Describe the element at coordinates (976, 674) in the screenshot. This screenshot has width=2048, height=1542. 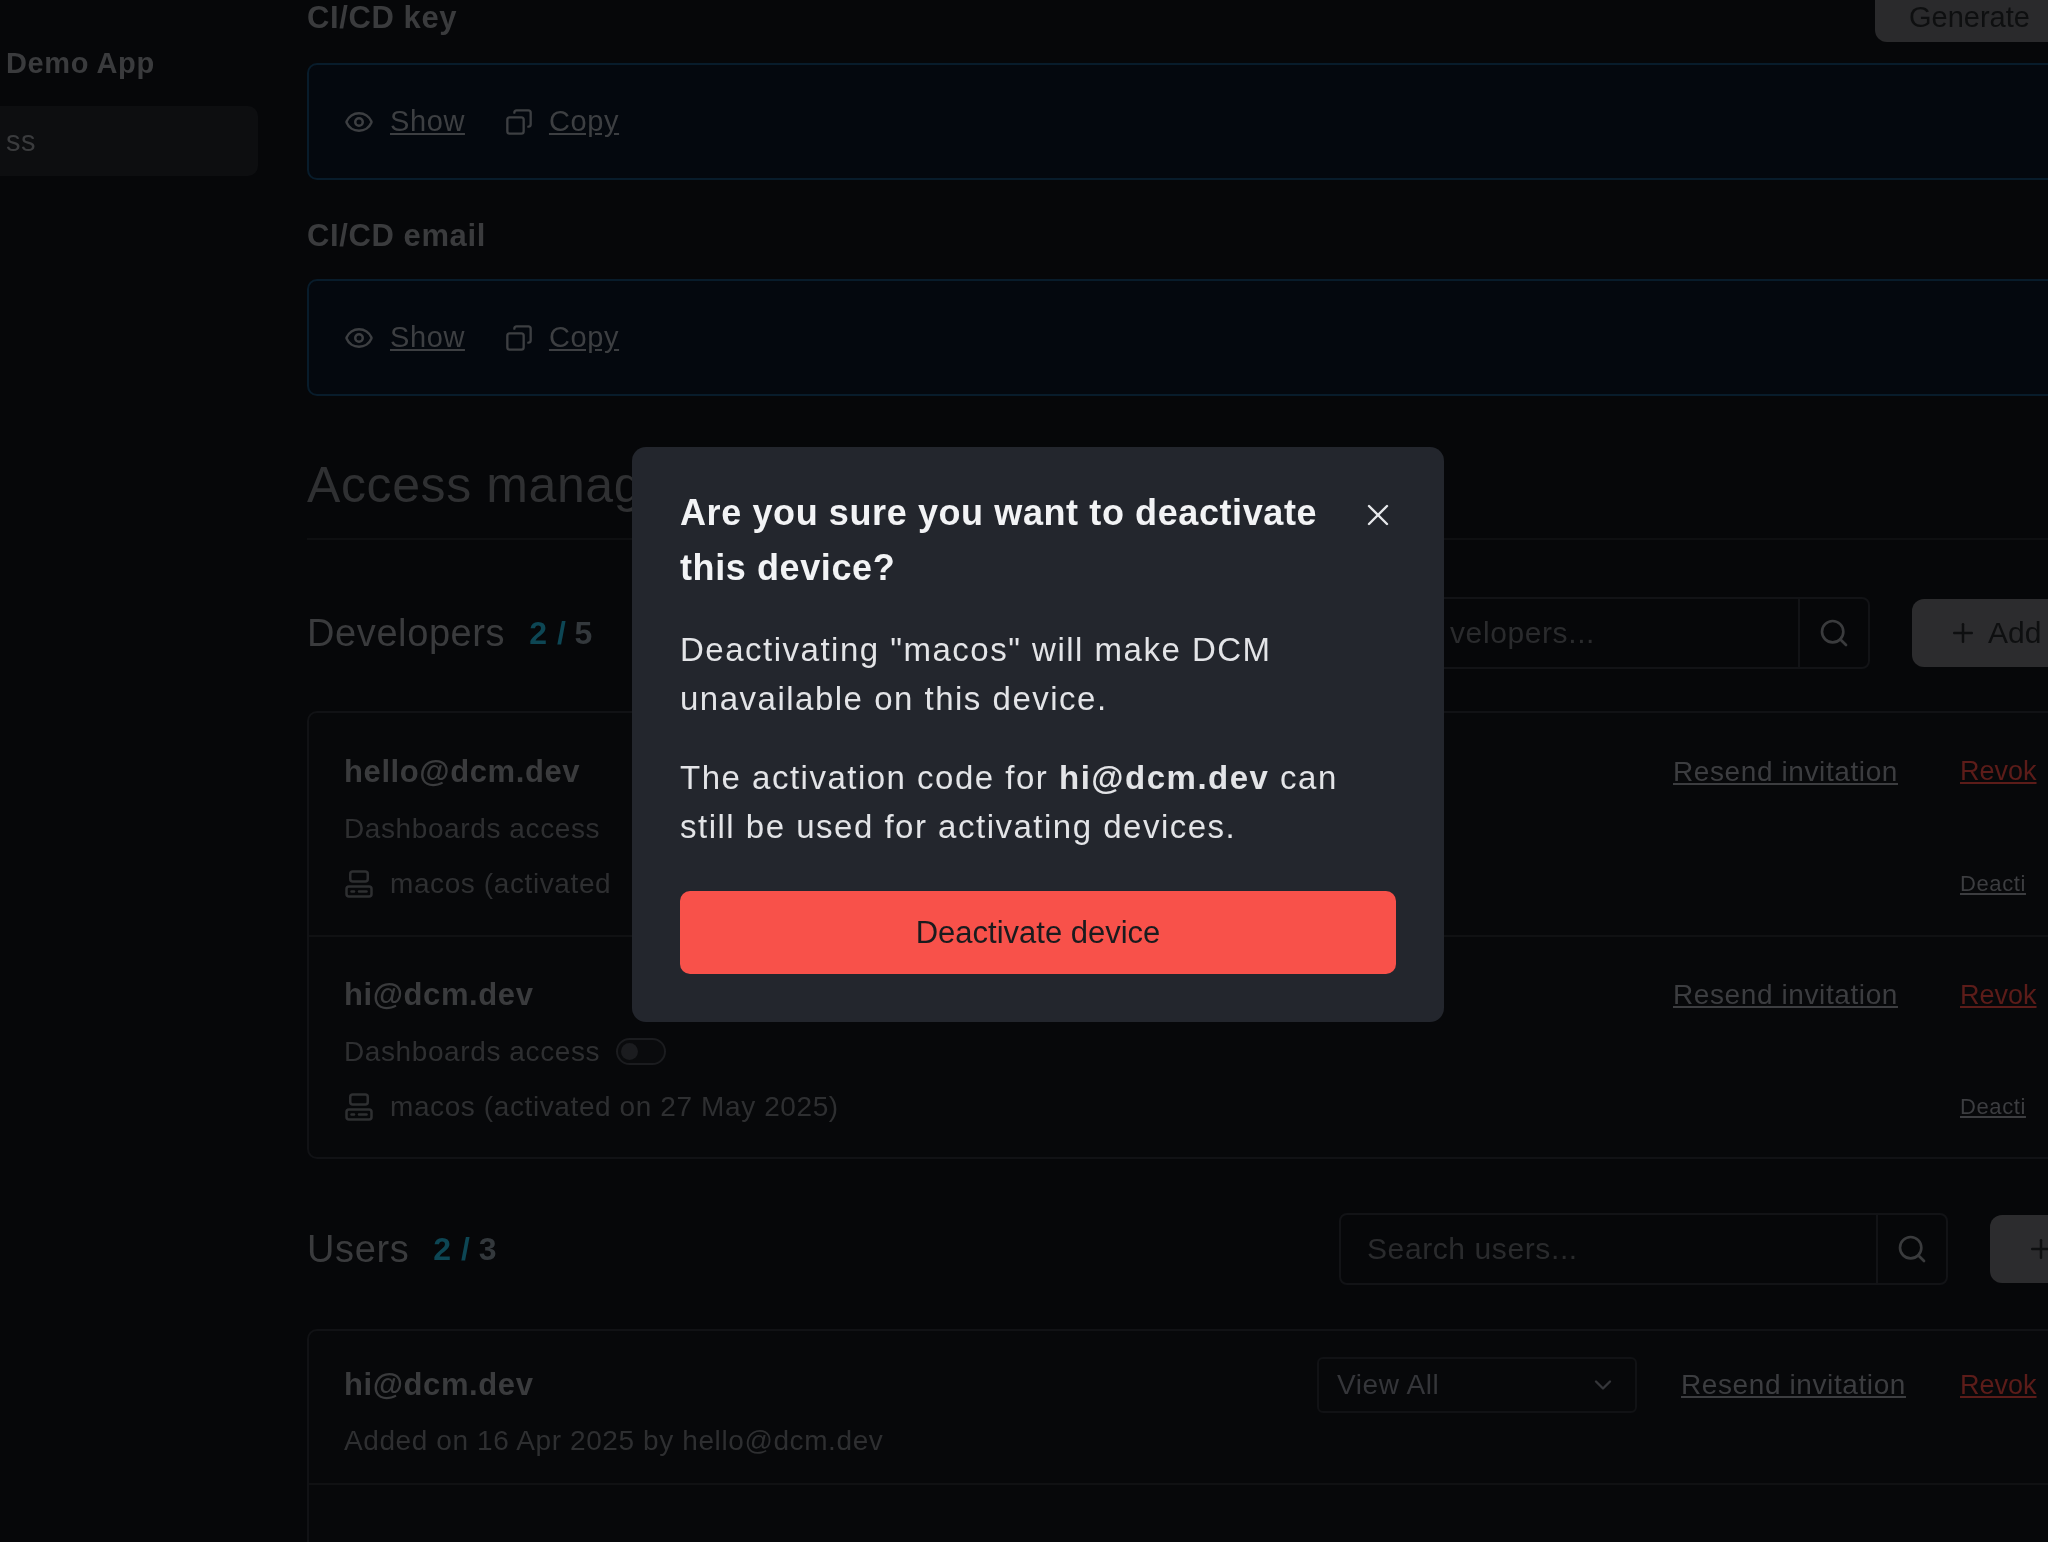
I see `dialog-text: Deactivating "macos" will make DCM unavailable on this device.` at that location.